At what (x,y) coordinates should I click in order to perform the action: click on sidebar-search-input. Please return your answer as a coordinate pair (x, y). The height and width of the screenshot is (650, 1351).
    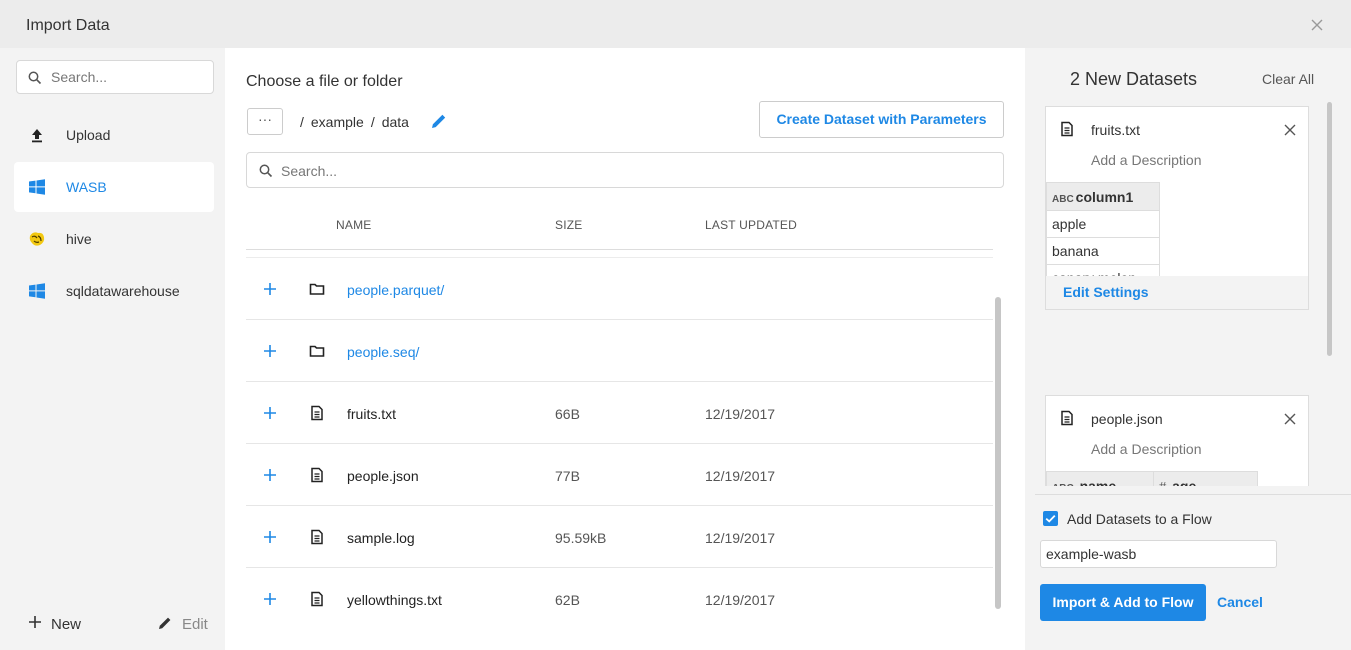
    Looking at the image, I should click on (129, 77).